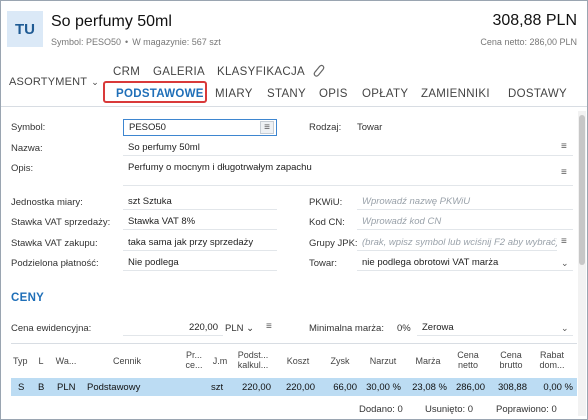 The width and height of the screenshot is (588, 420). What do you see at coordinates (465, 263) in the screenshot?
I see `goods-select: nie podlega obrotowi VAT marża` at bounding box center [465, 263].